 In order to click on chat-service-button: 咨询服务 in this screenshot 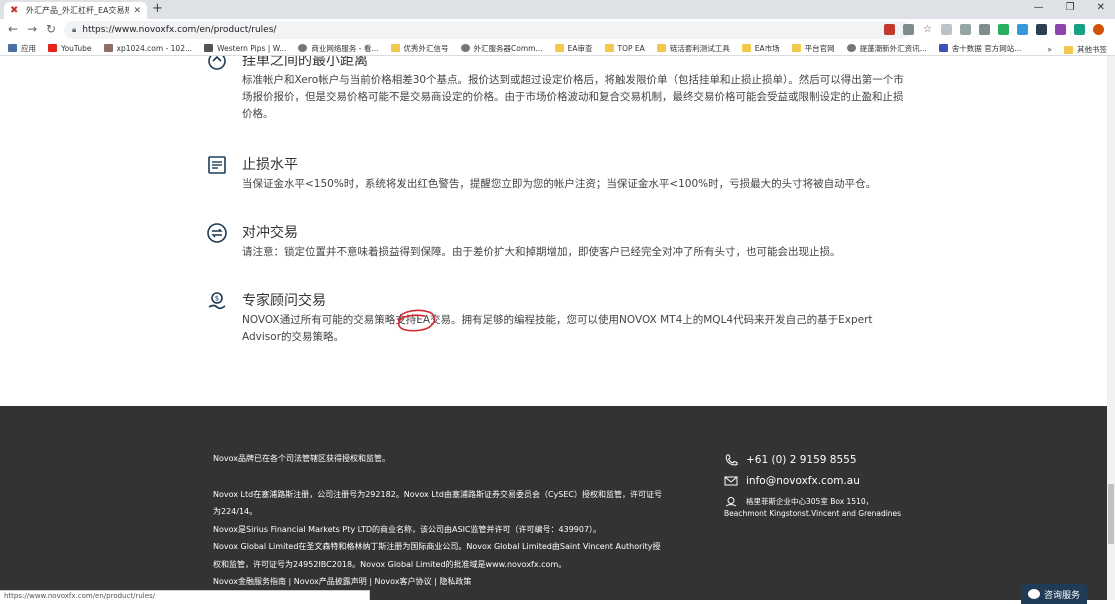, I will do `click(1054, 594)`.